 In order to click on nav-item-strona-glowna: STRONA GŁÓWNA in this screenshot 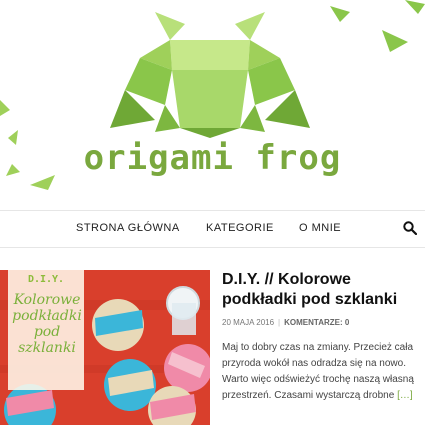, I will do `click(128, 228)`.